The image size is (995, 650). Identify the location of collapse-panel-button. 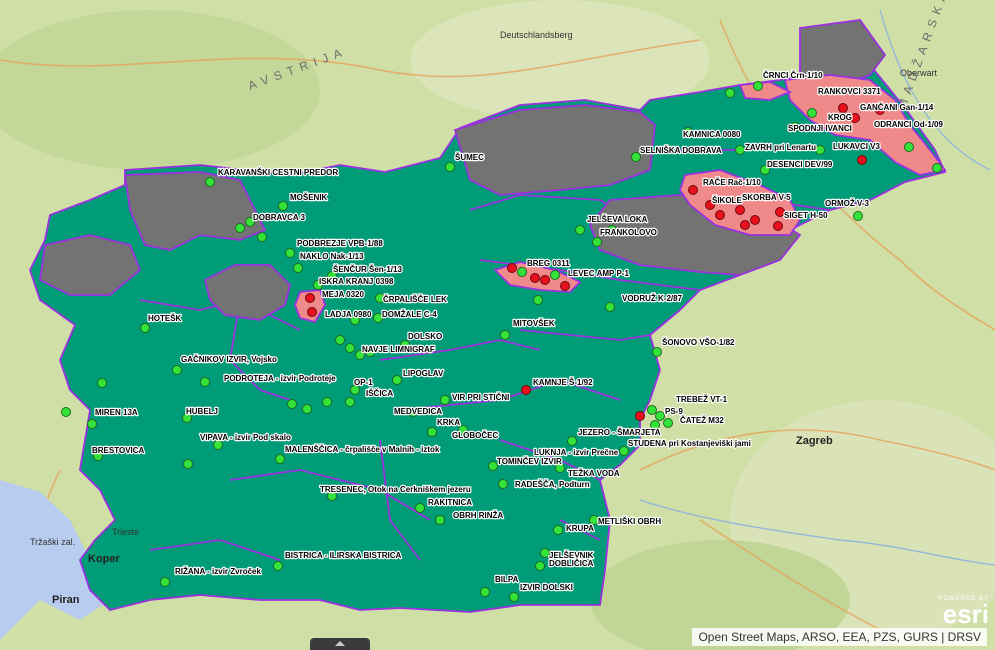
(340, 644).